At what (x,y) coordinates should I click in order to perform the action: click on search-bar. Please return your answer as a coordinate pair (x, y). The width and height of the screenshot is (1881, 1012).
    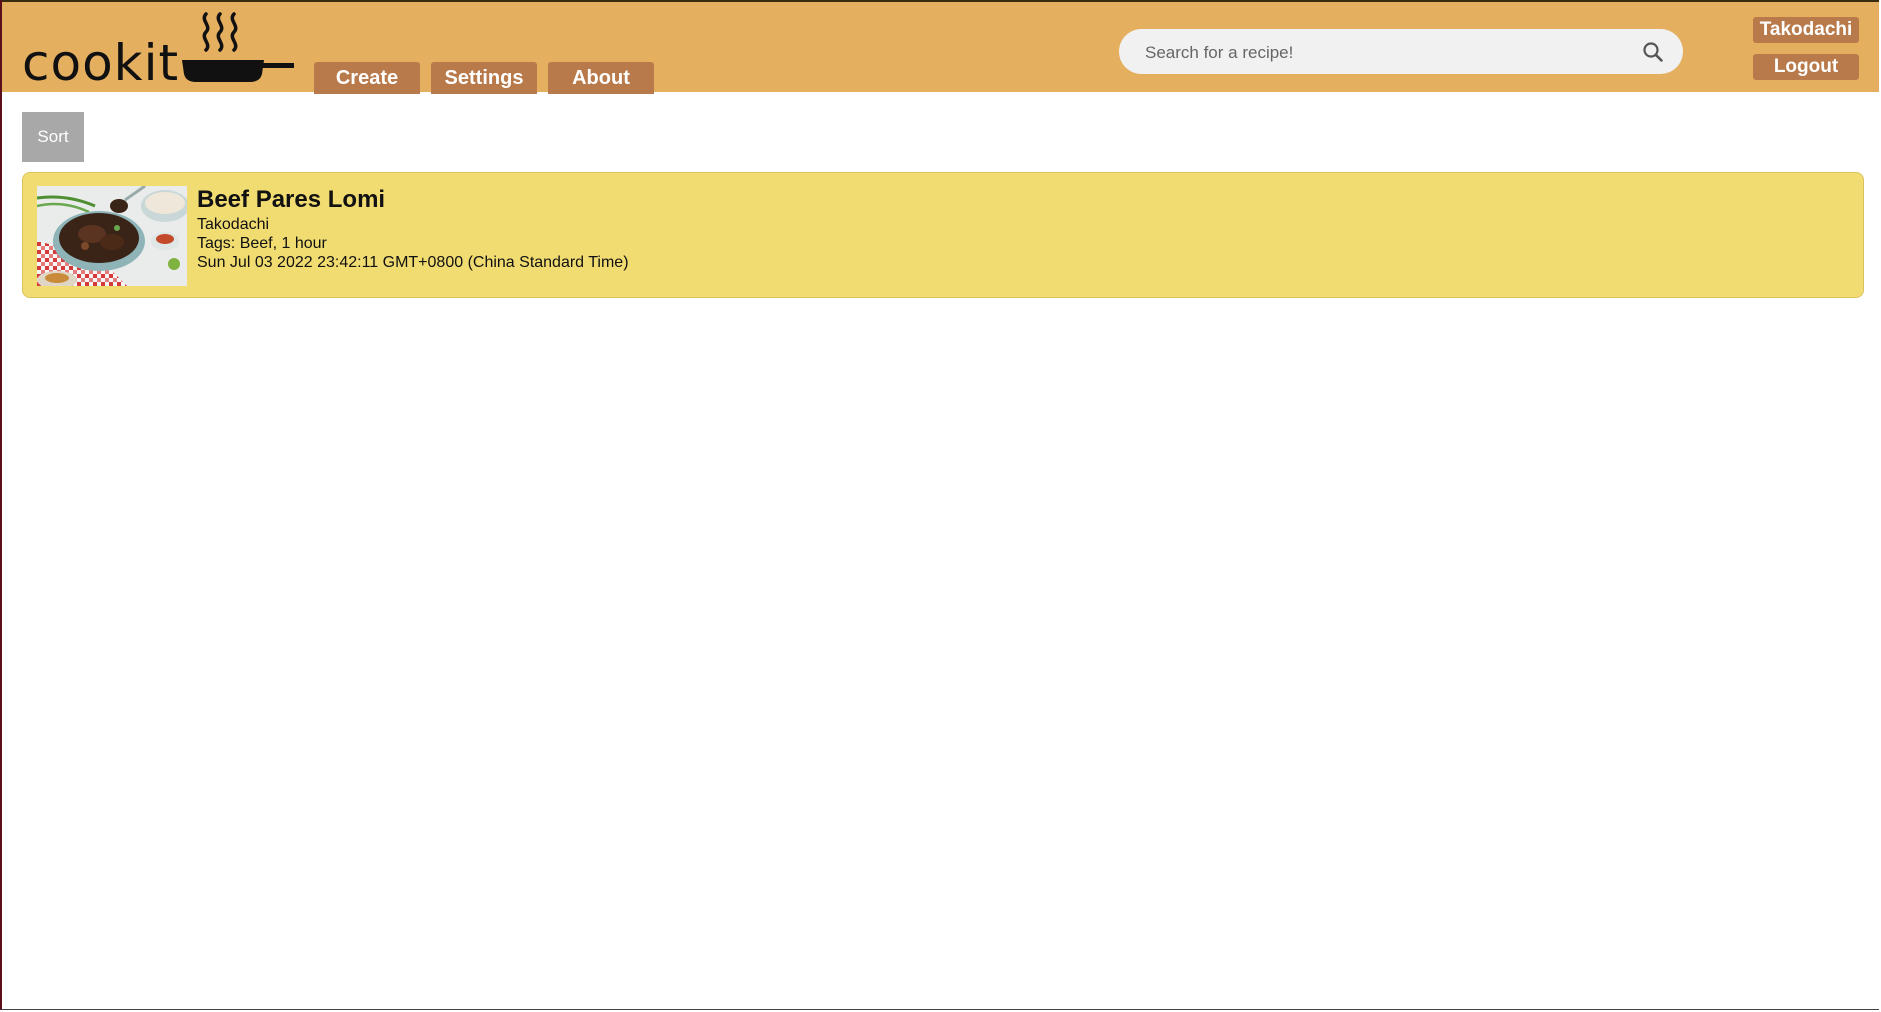
    Looking at the image, I should click on (1401, 52).